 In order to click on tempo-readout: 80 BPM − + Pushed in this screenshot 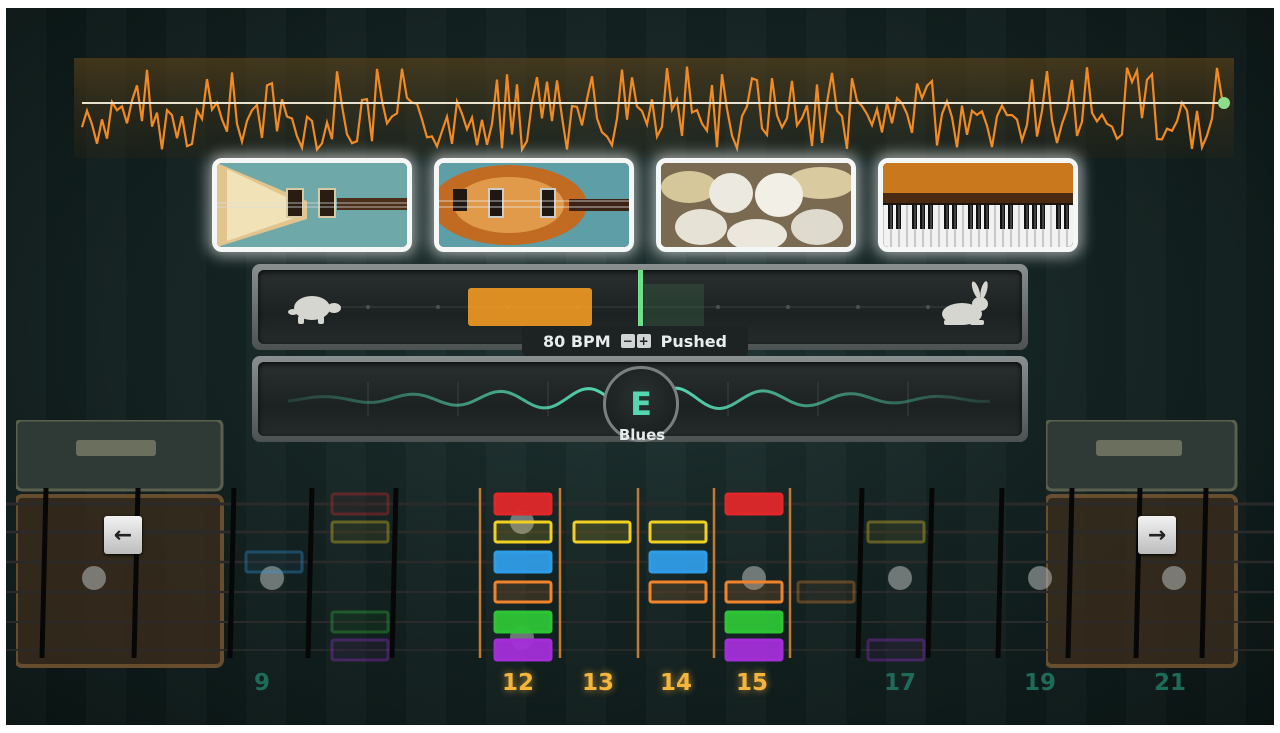, I will do `click(635, 341)`.